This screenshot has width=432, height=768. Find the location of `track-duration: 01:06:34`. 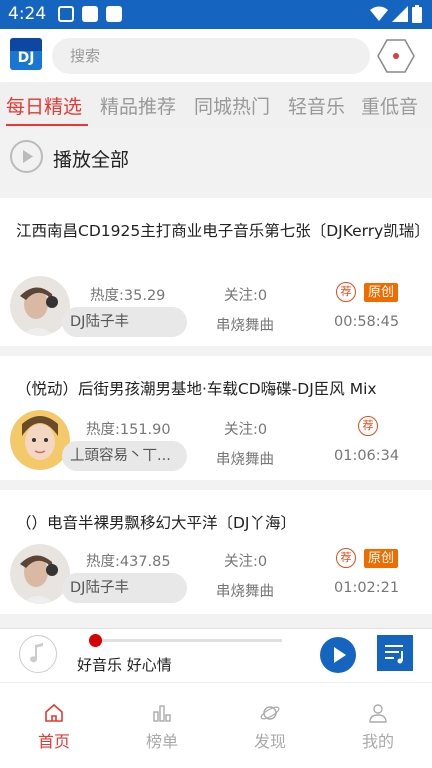

track-duration: 01:06:34 is located at coordinates (367, 456).